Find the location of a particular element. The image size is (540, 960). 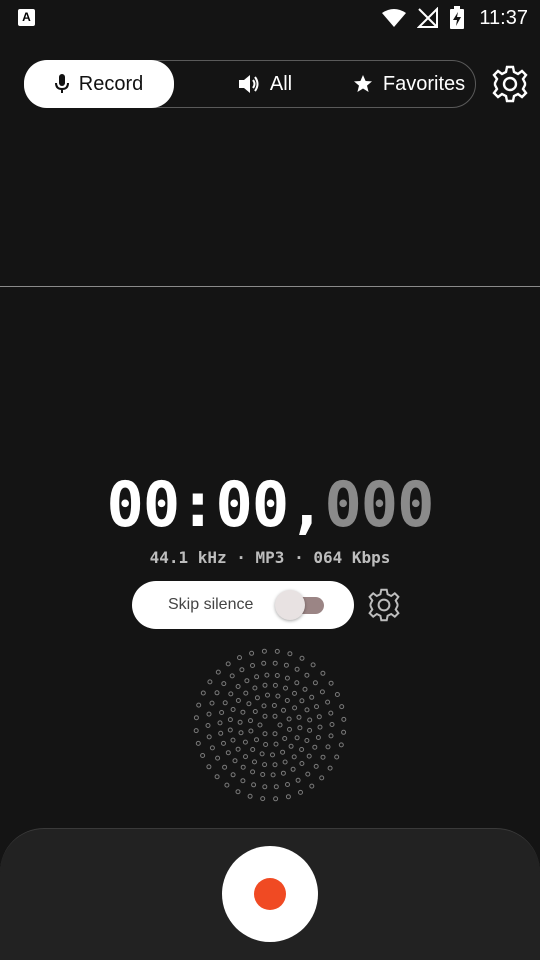

tab-favorites: Favorites is located at coordinates (409, 84).